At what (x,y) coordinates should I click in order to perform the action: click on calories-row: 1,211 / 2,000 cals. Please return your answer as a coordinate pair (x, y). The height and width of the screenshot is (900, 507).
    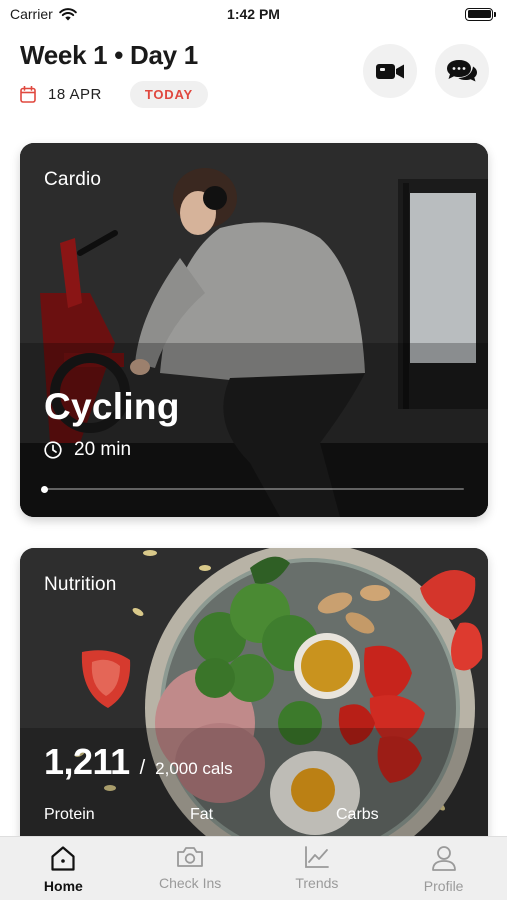
    Looking at the image, I should click on (138, 762).